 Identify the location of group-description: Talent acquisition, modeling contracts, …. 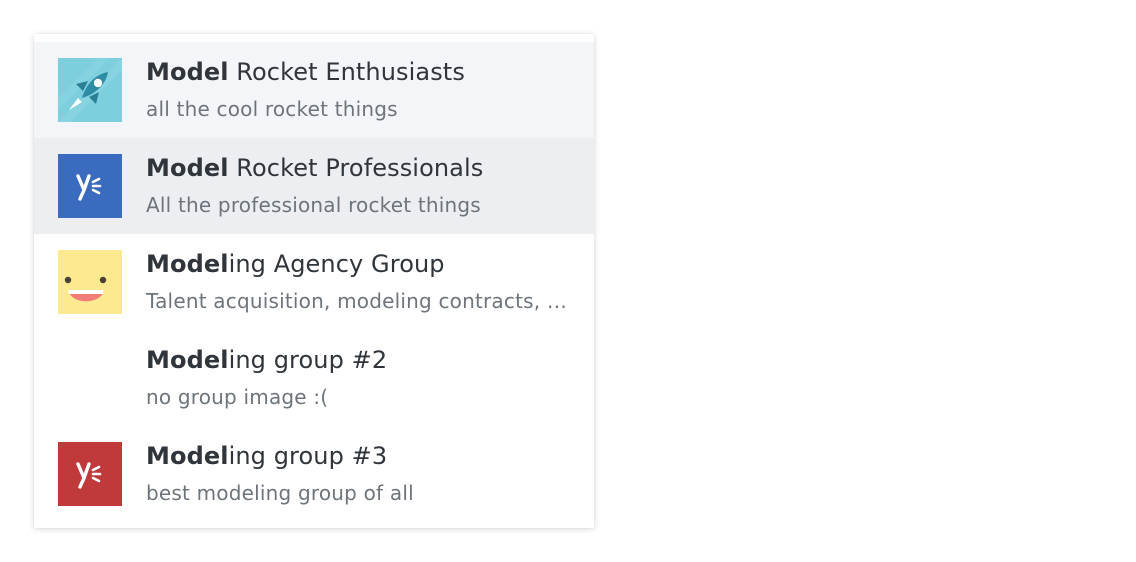
(360, 301).